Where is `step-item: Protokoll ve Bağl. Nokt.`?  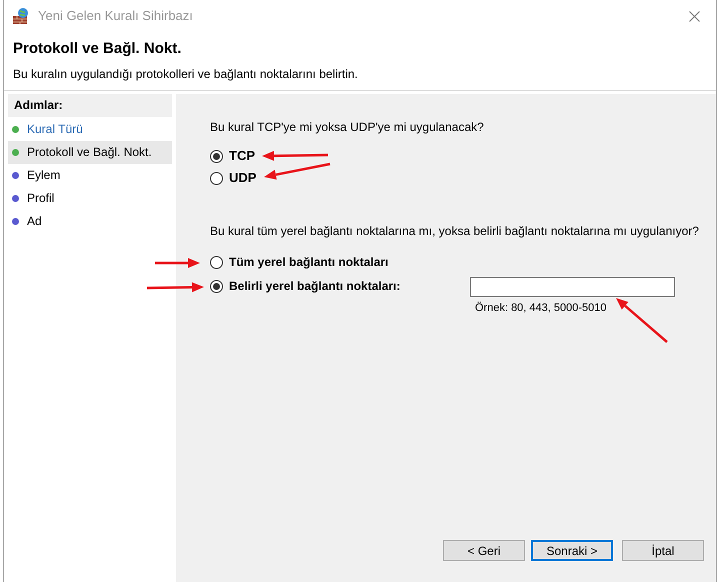
step-item: Protokoll ve Bağl. Nokt. is located at coordinates (90, 152).